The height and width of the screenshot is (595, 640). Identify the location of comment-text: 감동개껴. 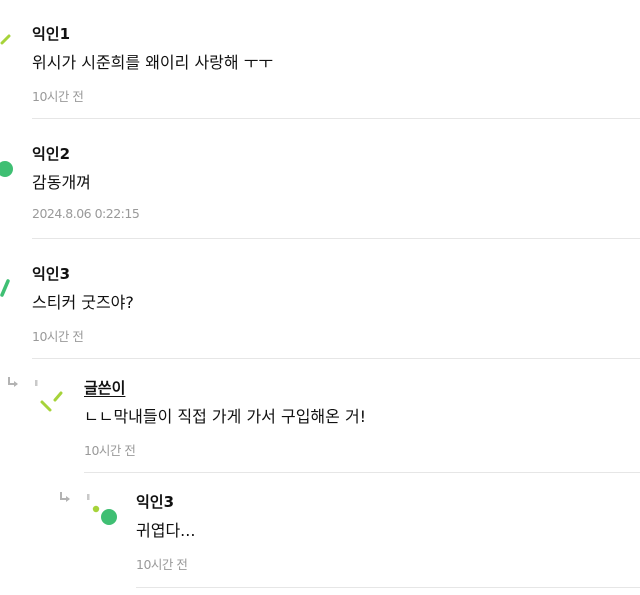
(61, 182).